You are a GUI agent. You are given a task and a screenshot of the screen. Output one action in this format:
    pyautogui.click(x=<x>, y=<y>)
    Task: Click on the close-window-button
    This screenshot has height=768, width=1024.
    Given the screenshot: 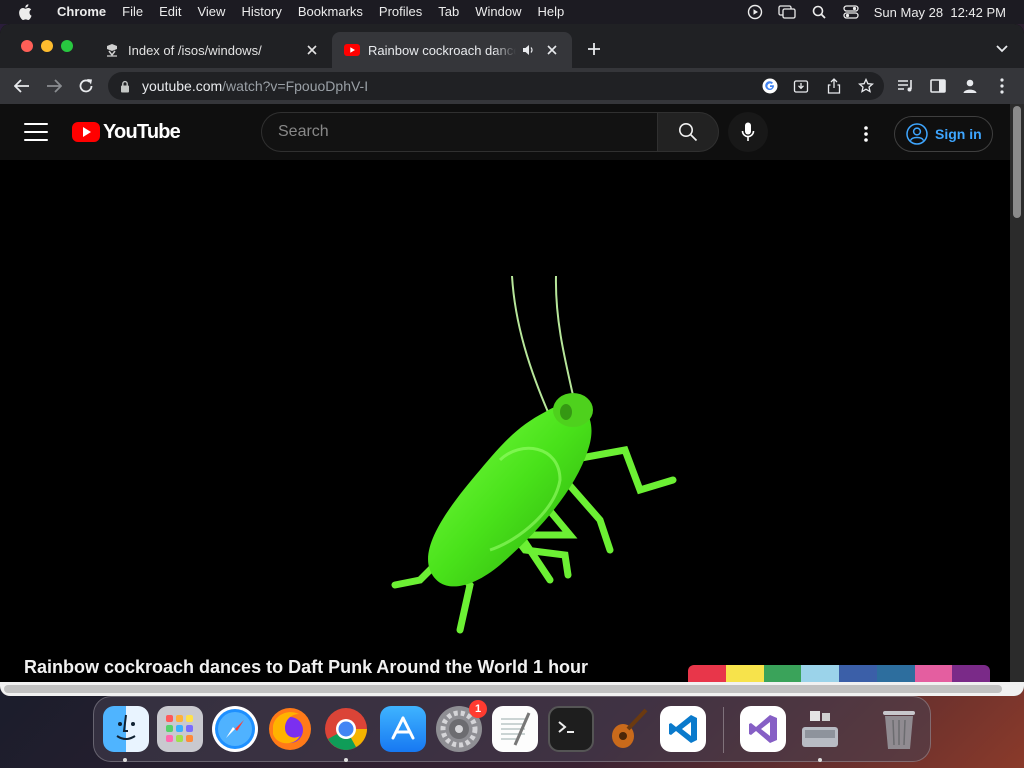 What is the action you would take?
    pyautogui.click(x=27, y=46)
    